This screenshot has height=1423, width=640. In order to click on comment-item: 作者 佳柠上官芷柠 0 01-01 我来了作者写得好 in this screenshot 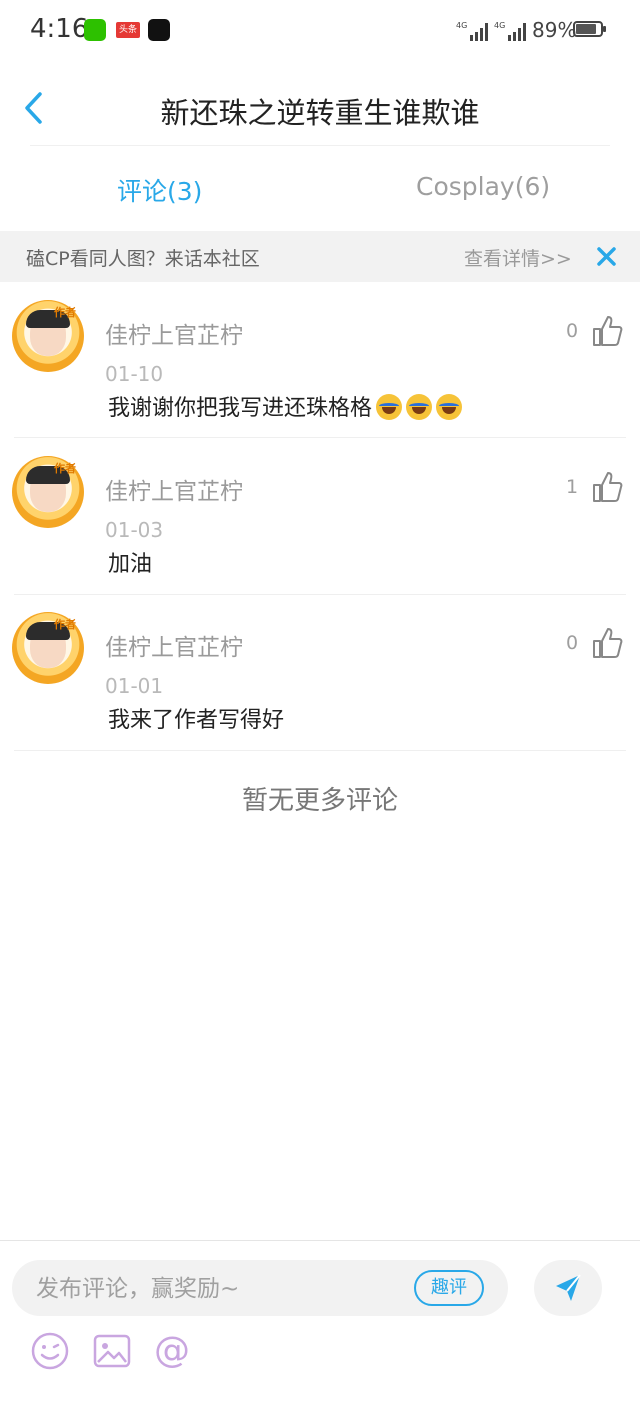, I will do `click(320, 680)`.